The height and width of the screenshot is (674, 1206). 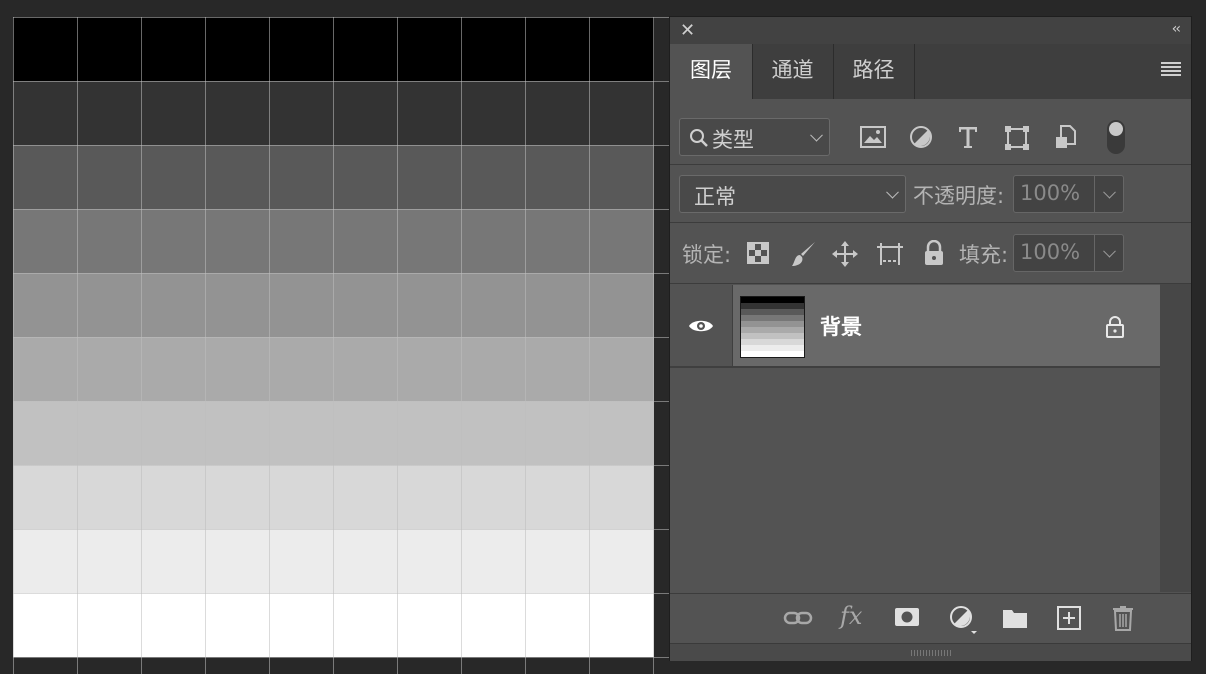 What do you see at coordinates (1115, 327) in the screenshot?
I see `layer-lock-icon` at bounding box center [1115, 327].